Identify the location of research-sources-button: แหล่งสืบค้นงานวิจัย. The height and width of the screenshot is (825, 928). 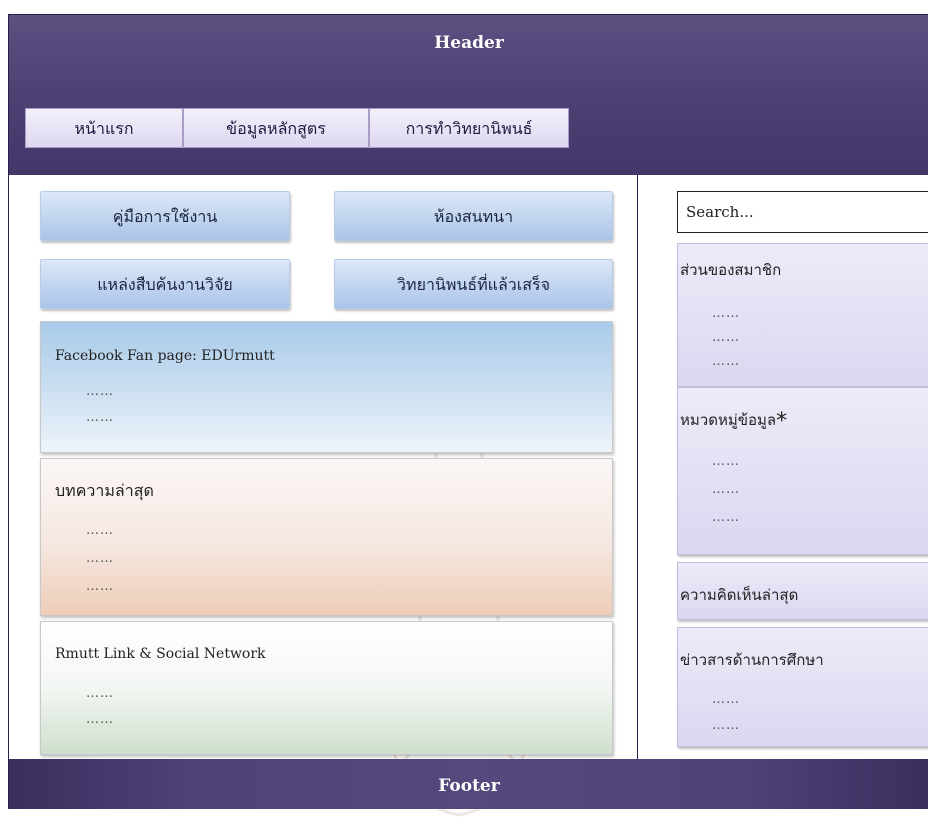
(165, 284).